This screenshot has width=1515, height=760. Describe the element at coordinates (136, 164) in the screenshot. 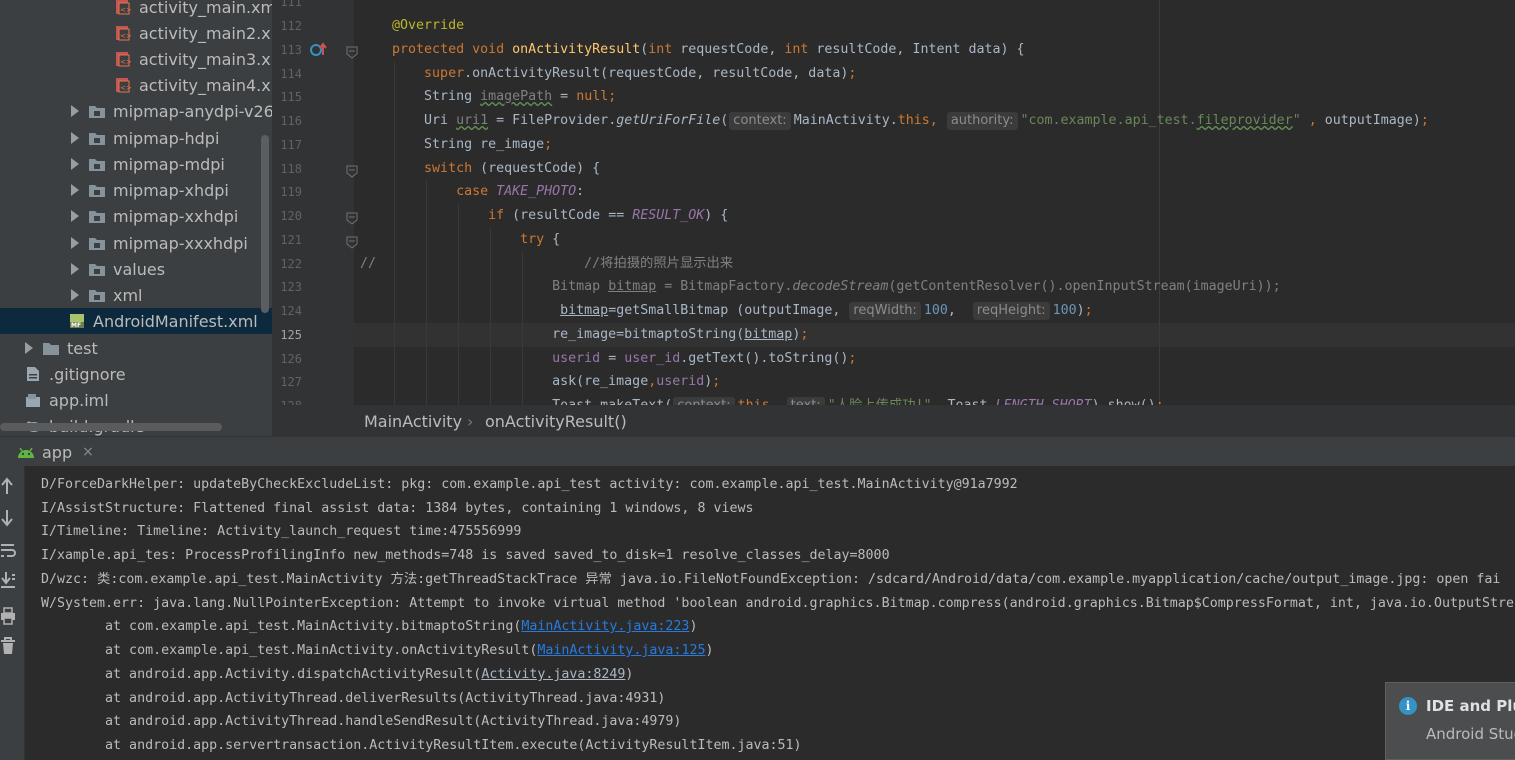

I see `tree-item-mipmap-mdpi: mipmap-mdpi` at that location.